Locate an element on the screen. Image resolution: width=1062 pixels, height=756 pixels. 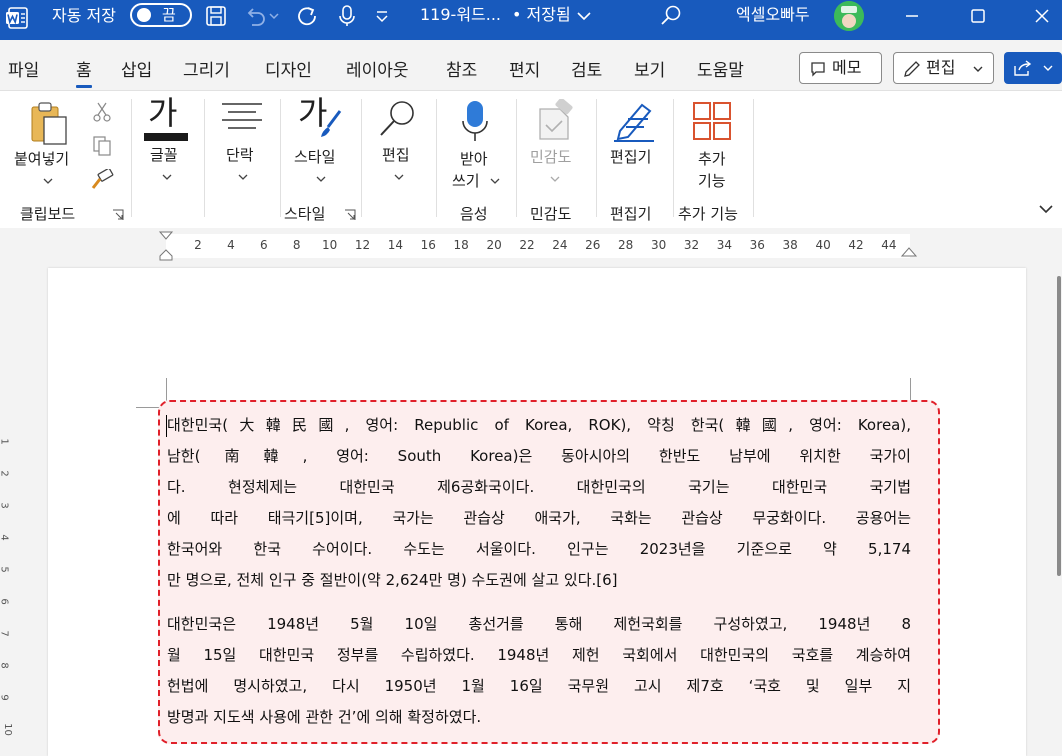
tab-mailings: 편지 is located at coordinates (524, 71).